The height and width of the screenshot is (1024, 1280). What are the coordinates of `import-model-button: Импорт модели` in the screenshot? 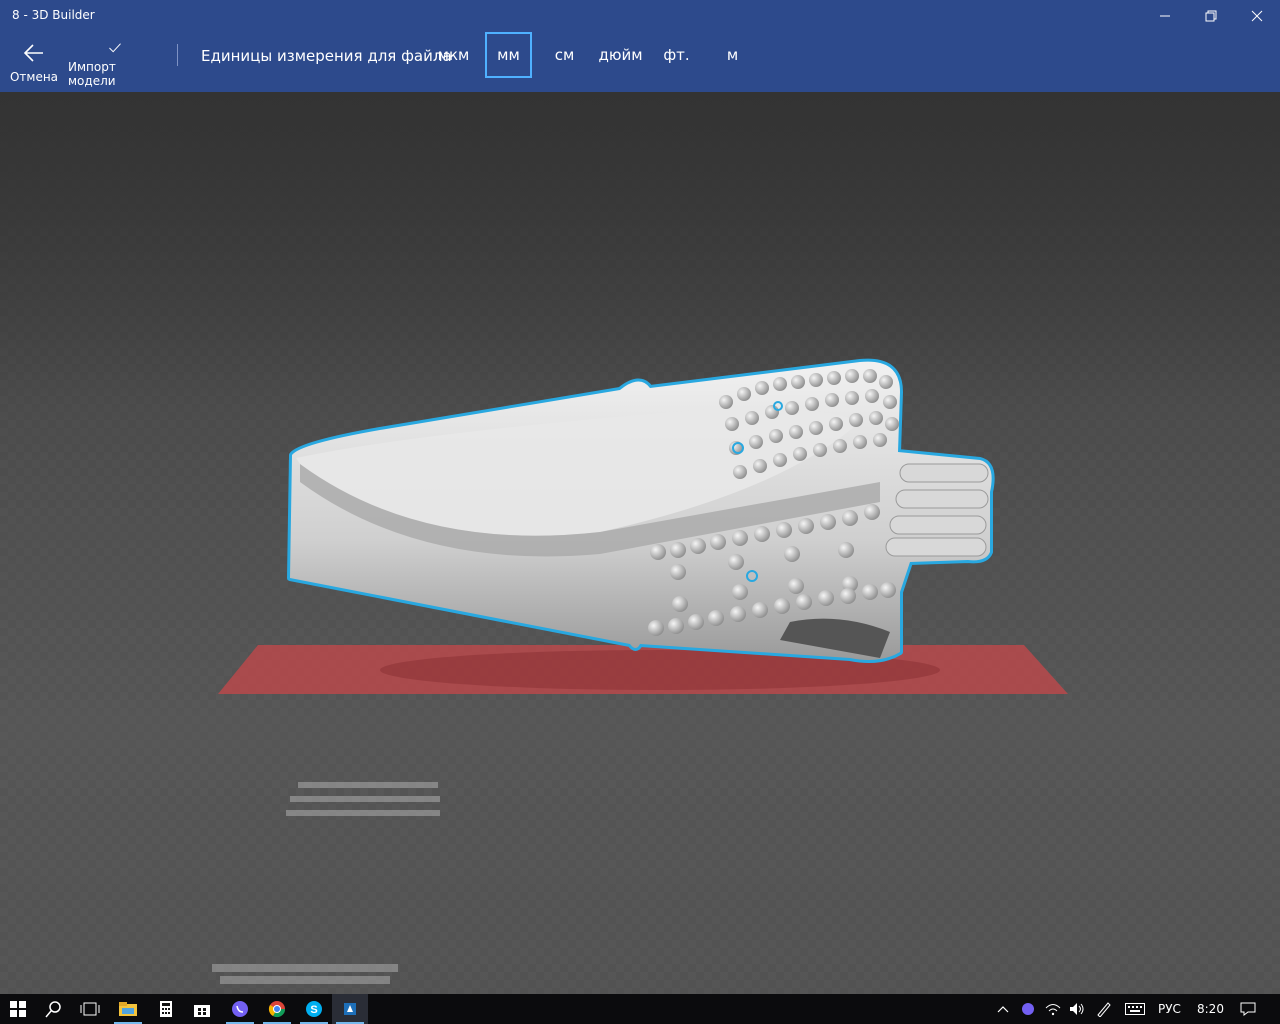 It's located at (115, 64).